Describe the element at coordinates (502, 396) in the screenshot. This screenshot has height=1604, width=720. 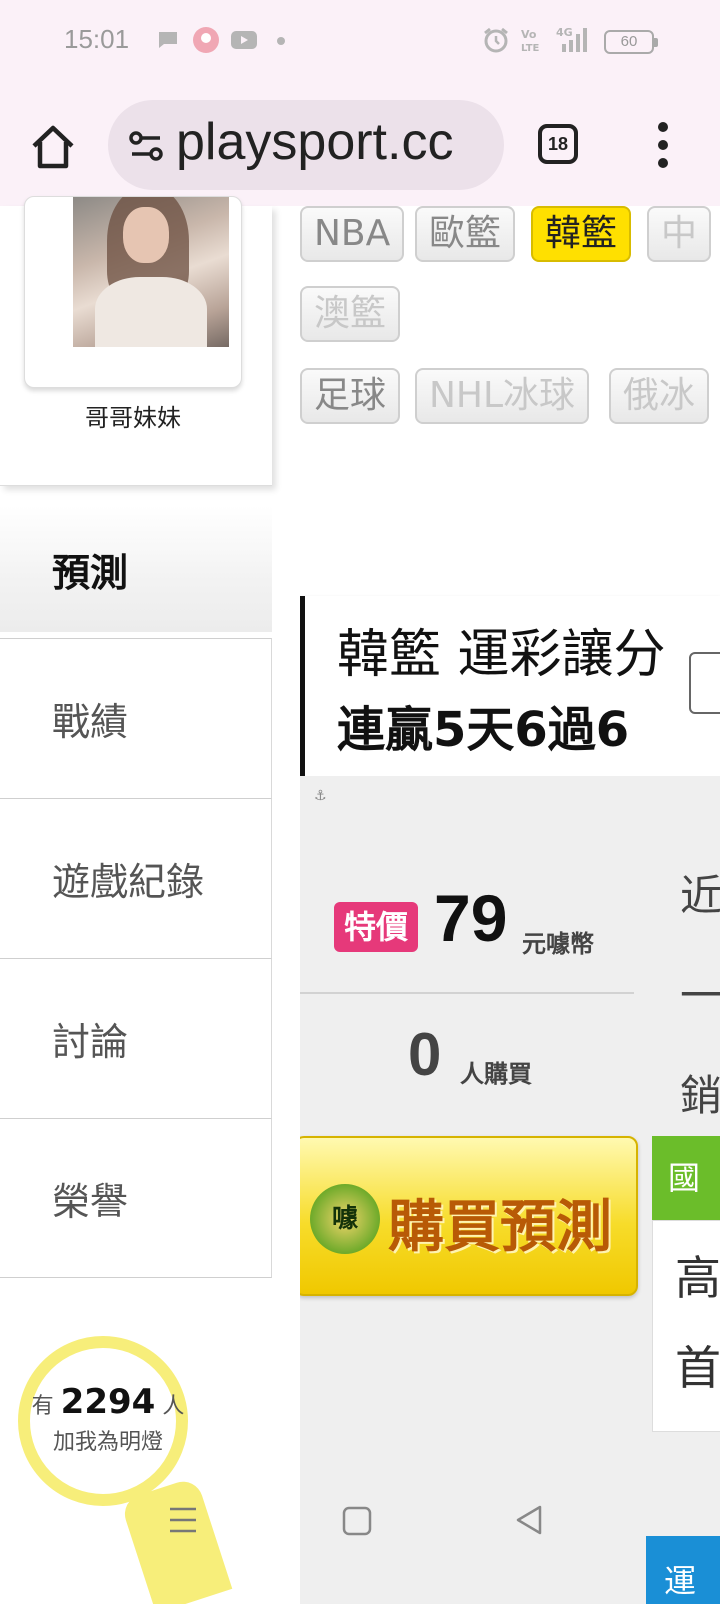
I see `league-chip-nhl: NHL冰球` at that location.